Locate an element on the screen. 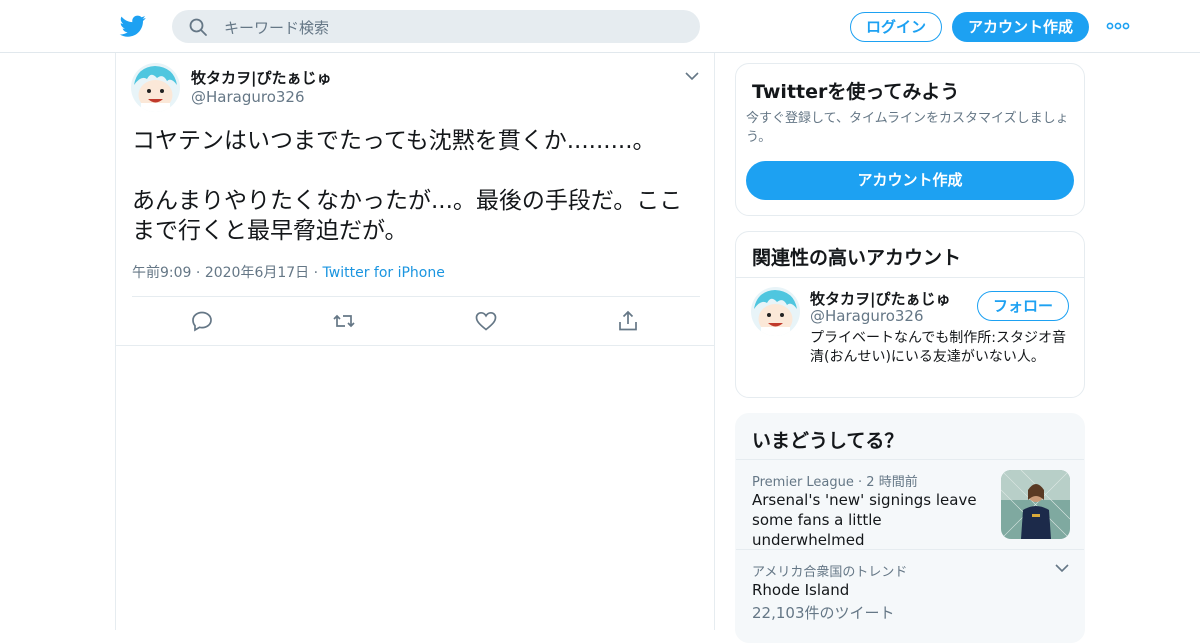 This screenshot has height=643, width=1200. signup-cta-button: アカウント作成 is located at coordinates (910, 180).